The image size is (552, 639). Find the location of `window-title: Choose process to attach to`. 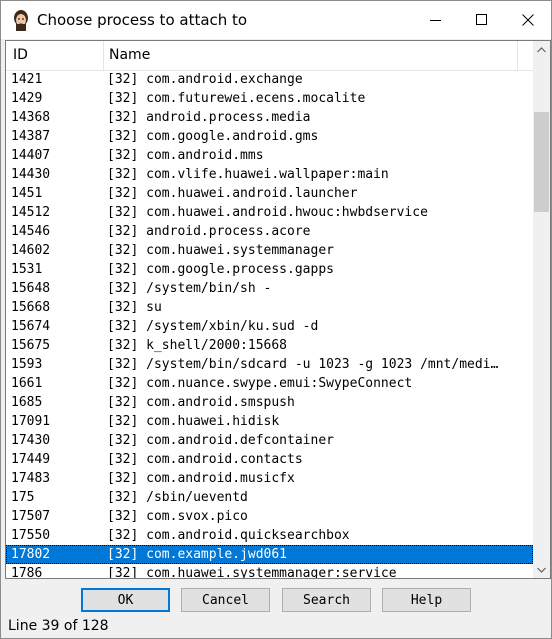

window-title: Choose process to attach to is located at coordinates (142, 20).